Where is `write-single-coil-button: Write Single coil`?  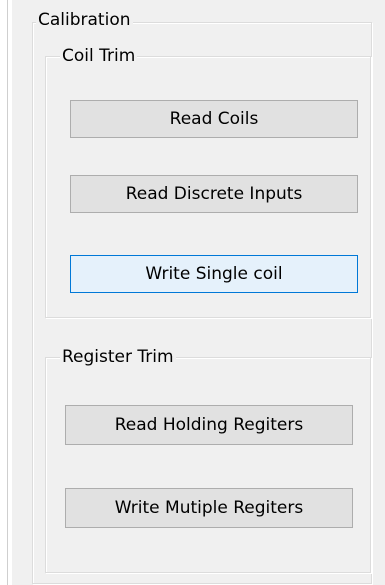 write-single-coil-button: Write Single coil is located at coordinates (214, 274).